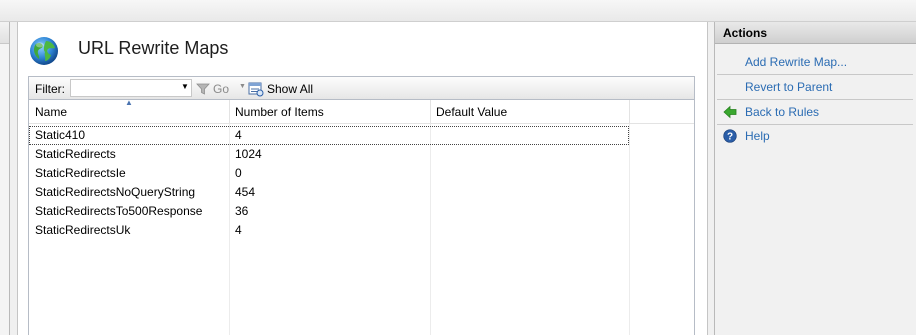 This screenshot has height=335, width=916. What do you see at coordinates (256, 89) in the screenshot?
I see `show-all-icon` at bounding box center [256, 89].